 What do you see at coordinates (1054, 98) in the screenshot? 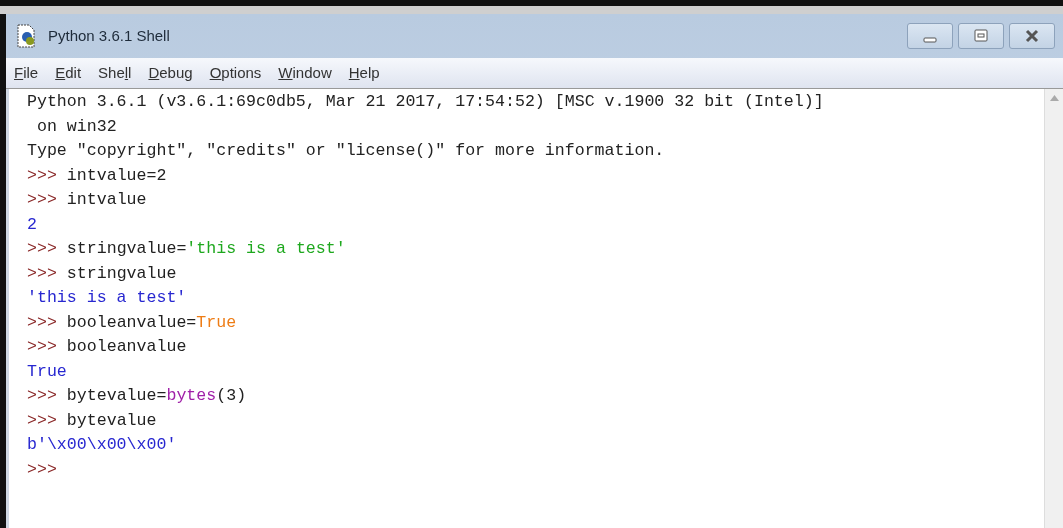
I see `scroll-up-icon` at bounding box center [1054, 98].